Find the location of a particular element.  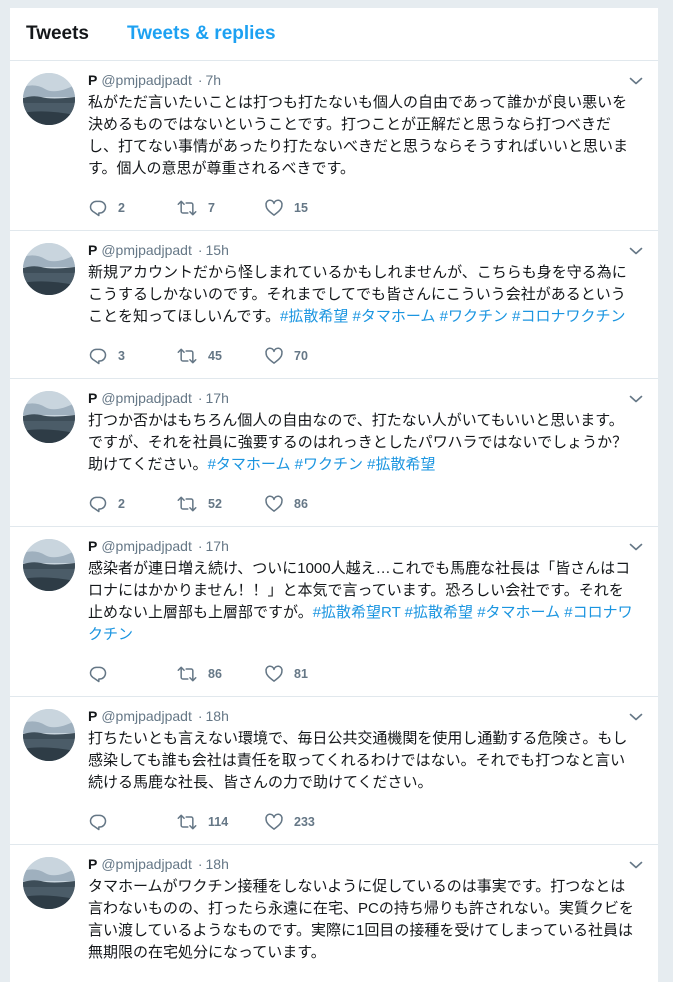

tweet-timestamp: 15h is located at coordinates (217, 250).